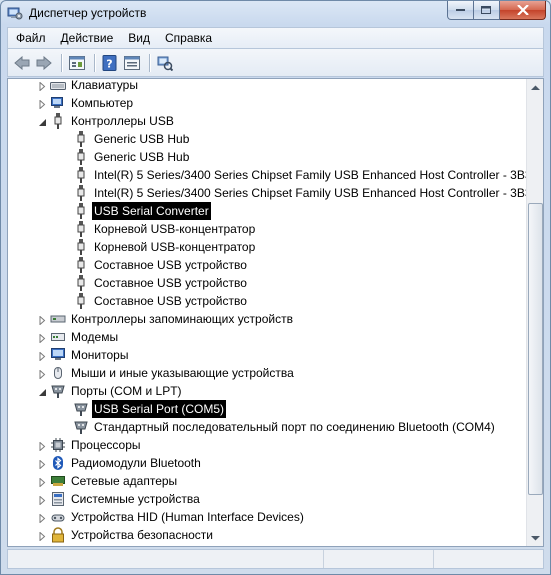  Describe the element at coordinates (275, 38) in the screenshot. I see `menu-bar: Файл Действие Вид Справка` at that location.